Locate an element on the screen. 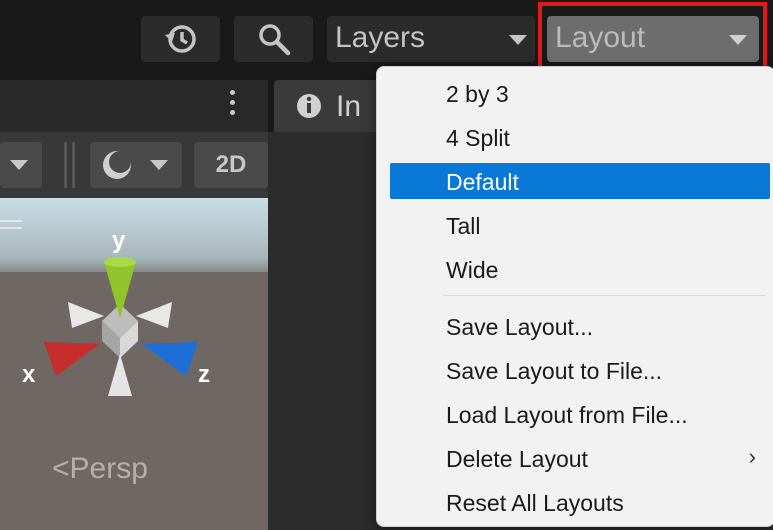  shading-mode-dropdown is located at coordinates (21, 165).